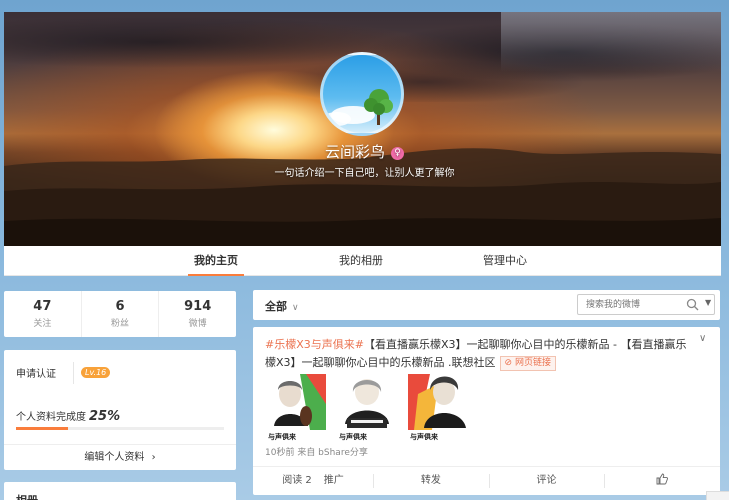 Image resolution: width=729 pixels, height=500 pixels. I want to click on profile-completion-value: 25%, so click(105, 416).